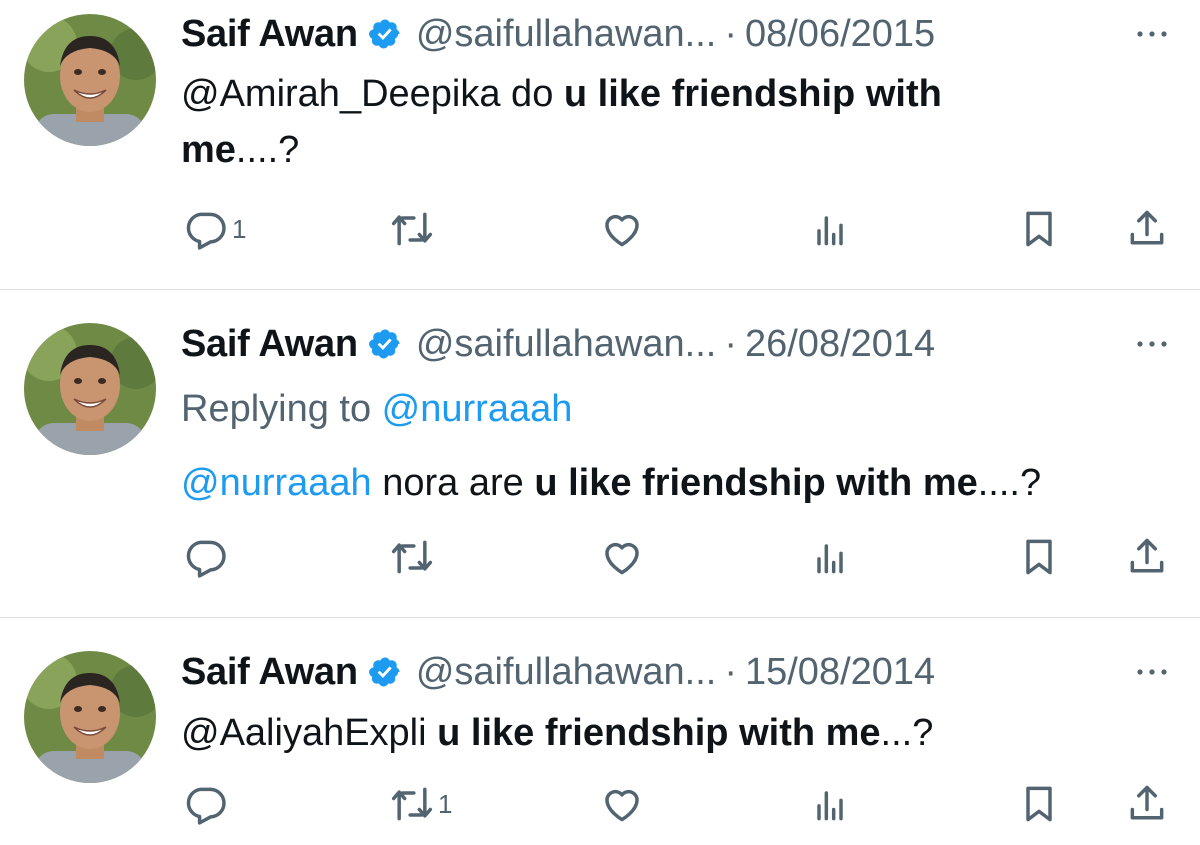 The height and width of the screenshot is (845, 1200). I want to click on retweet-button: 1, so click(421, 804).